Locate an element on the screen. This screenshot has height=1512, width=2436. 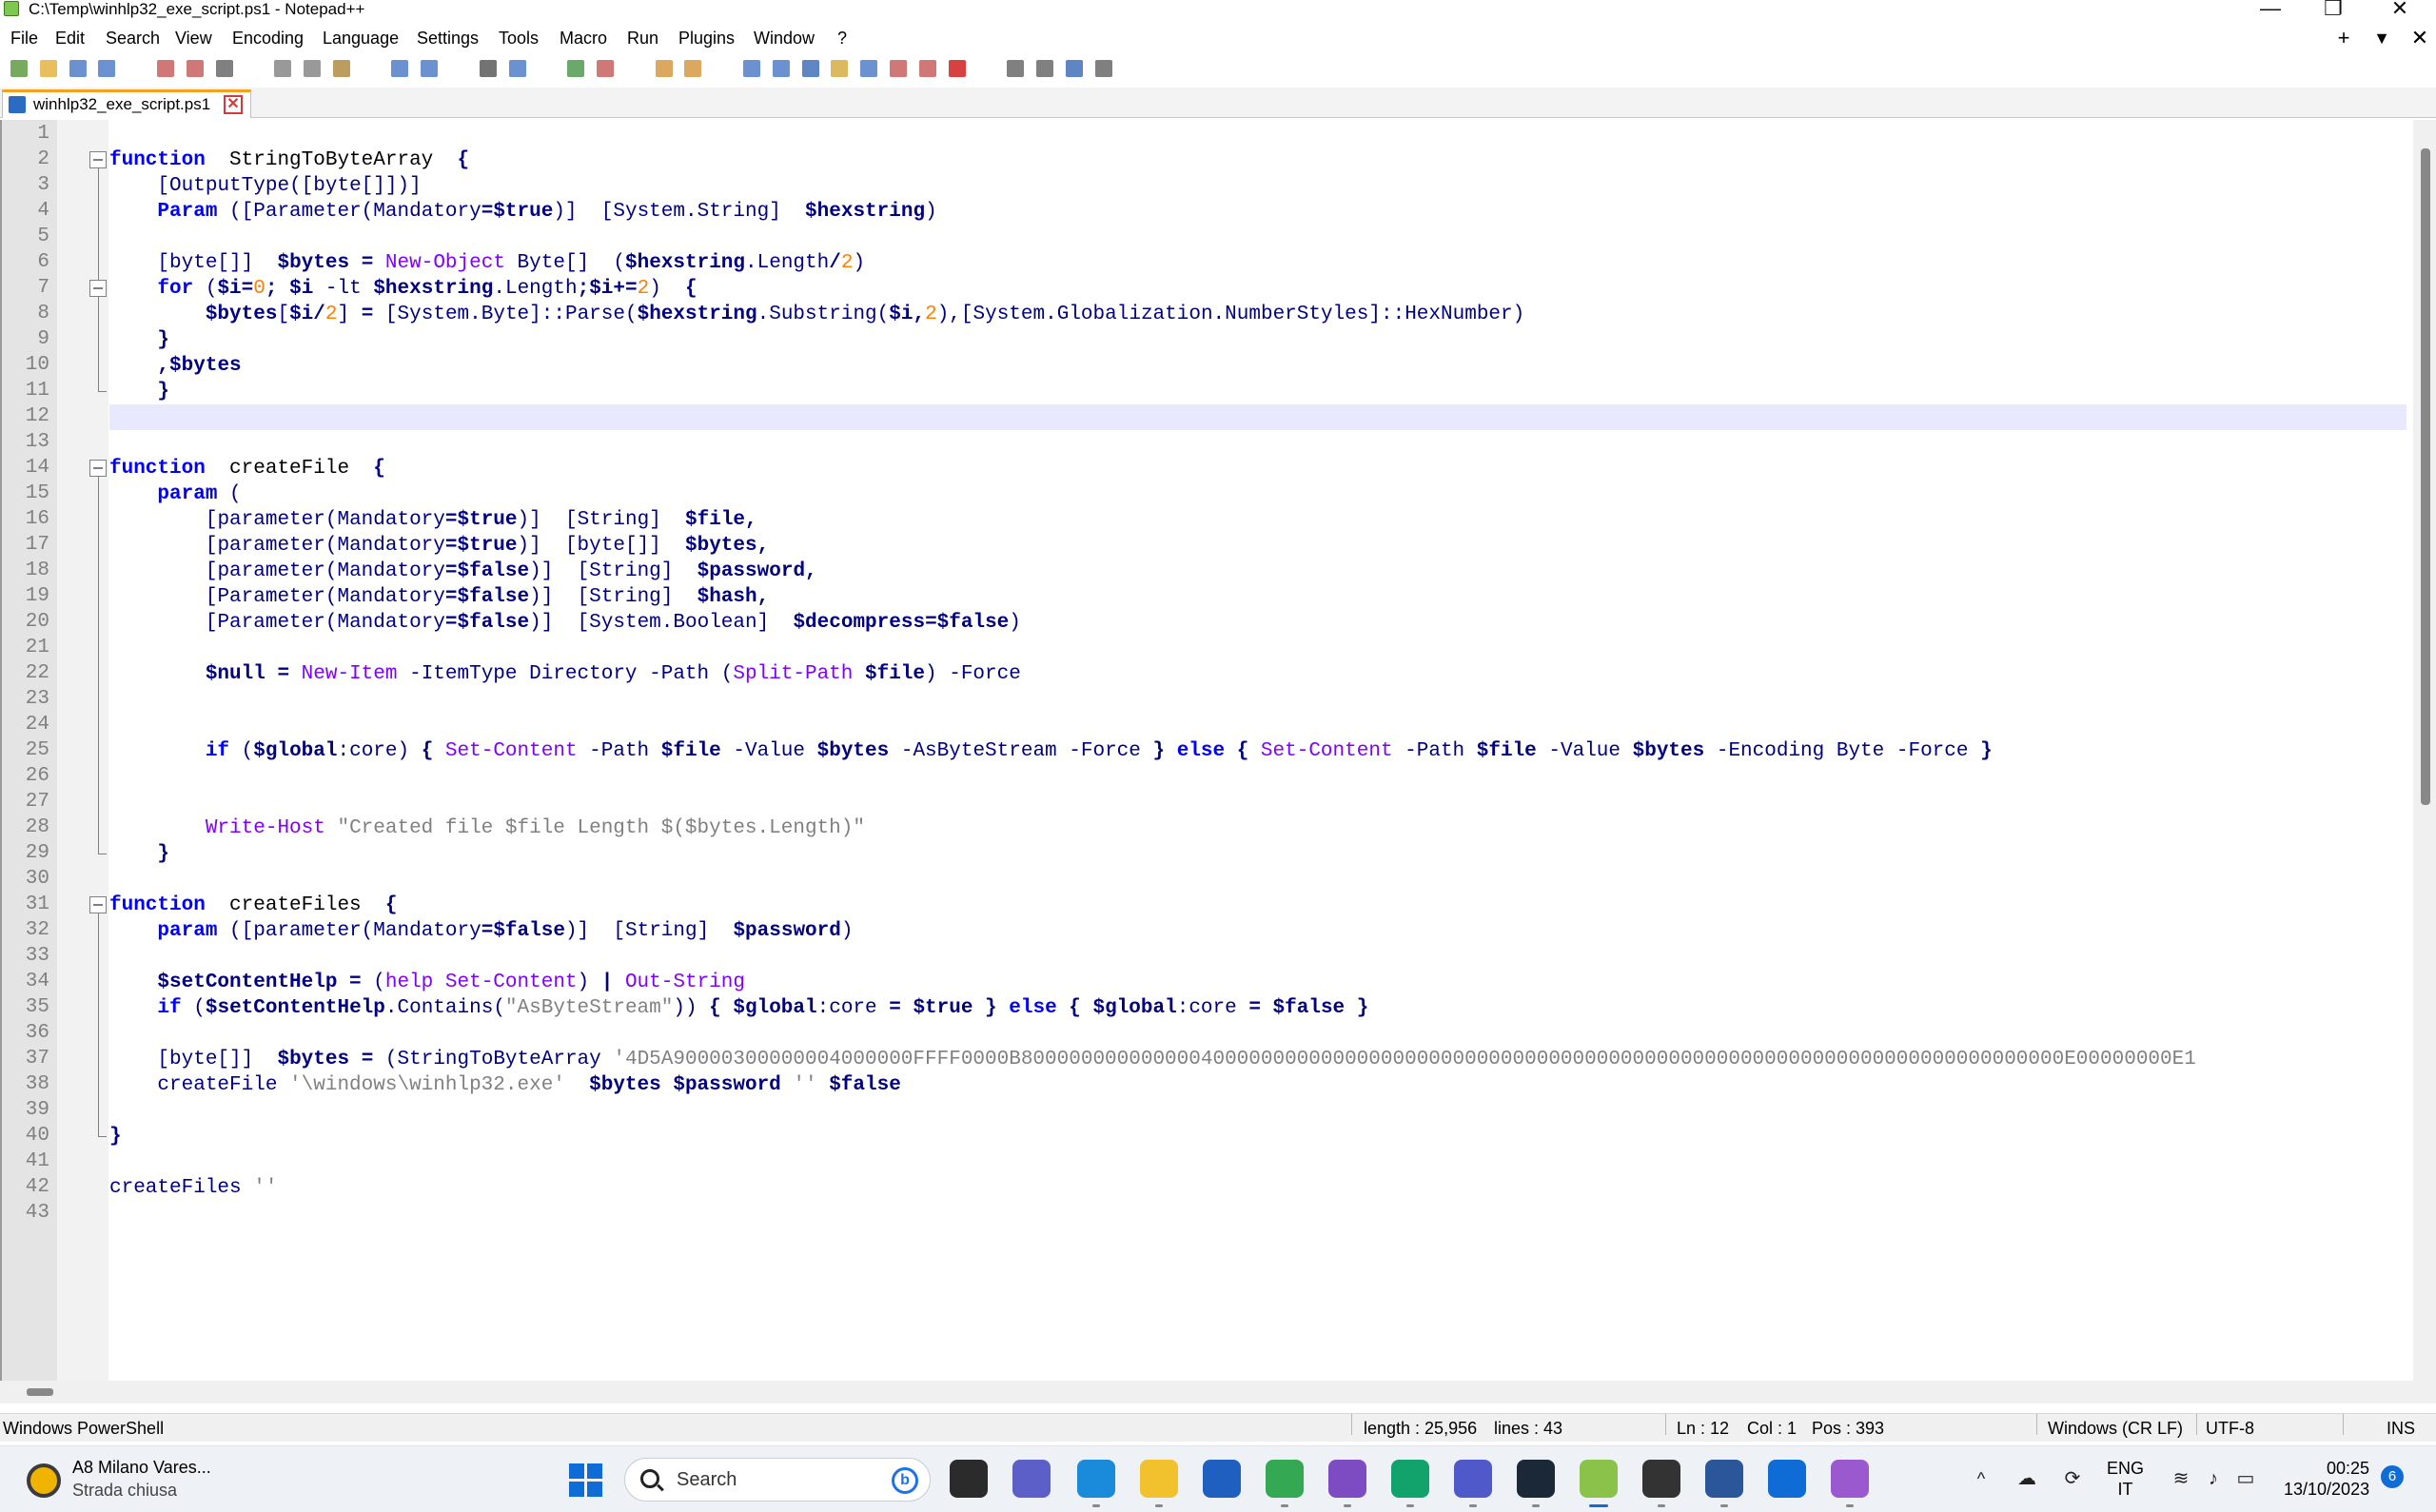
menu-settings: Settings is located at coordinates (448, 38).